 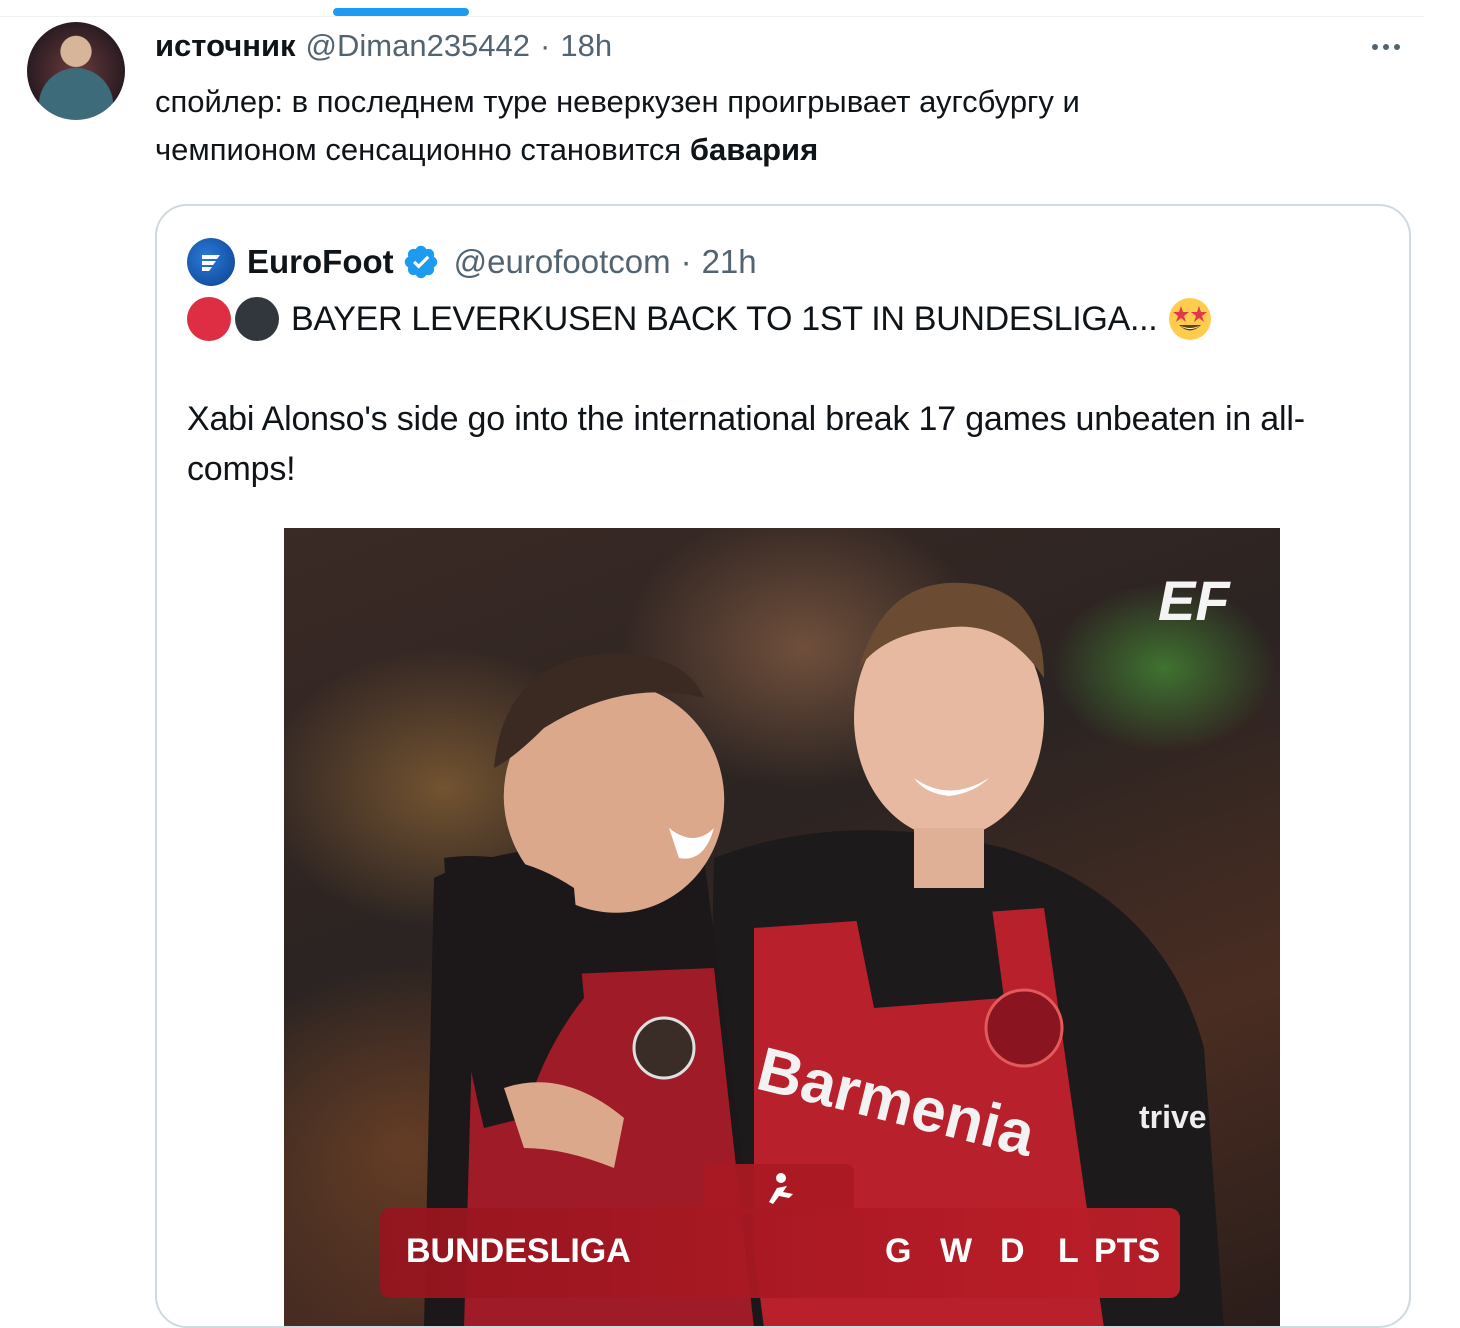 I want to click on quote-header: EuroFoot @eurofootcom · 21h, so click(x=472, y=262).